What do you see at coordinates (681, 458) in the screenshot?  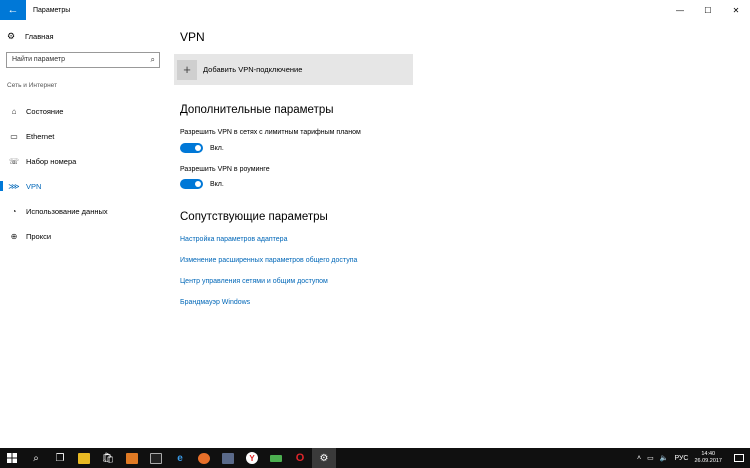 I see `language-indicator: РУС` at bounding box center [681, 458].